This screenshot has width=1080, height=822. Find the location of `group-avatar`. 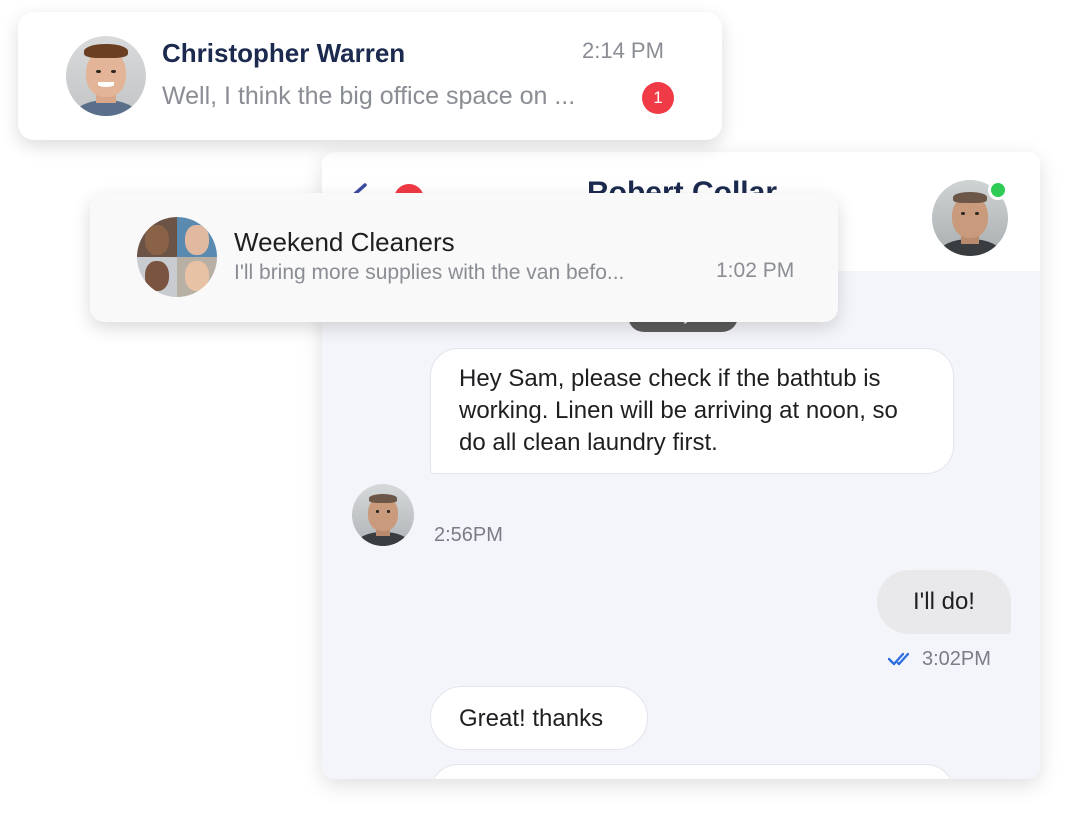

group-avatar is located at coordinates (177, 257).